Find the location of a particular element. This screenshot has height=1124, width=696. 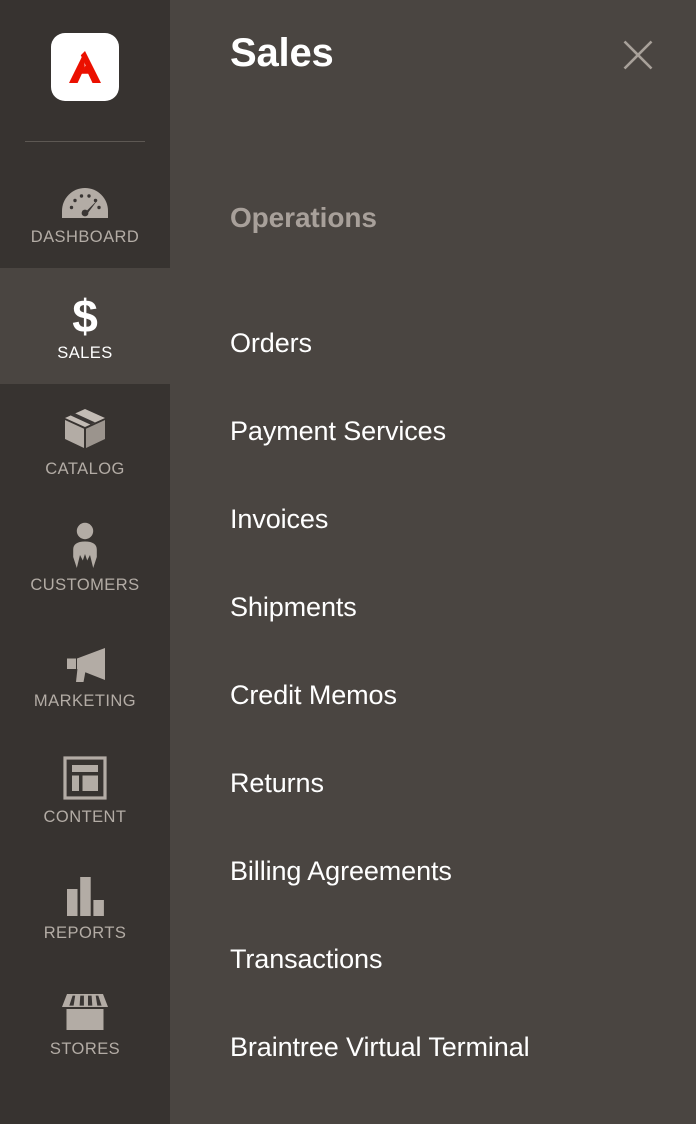

menu-item-invoices: Invoices is located at coordinates (433, 519).